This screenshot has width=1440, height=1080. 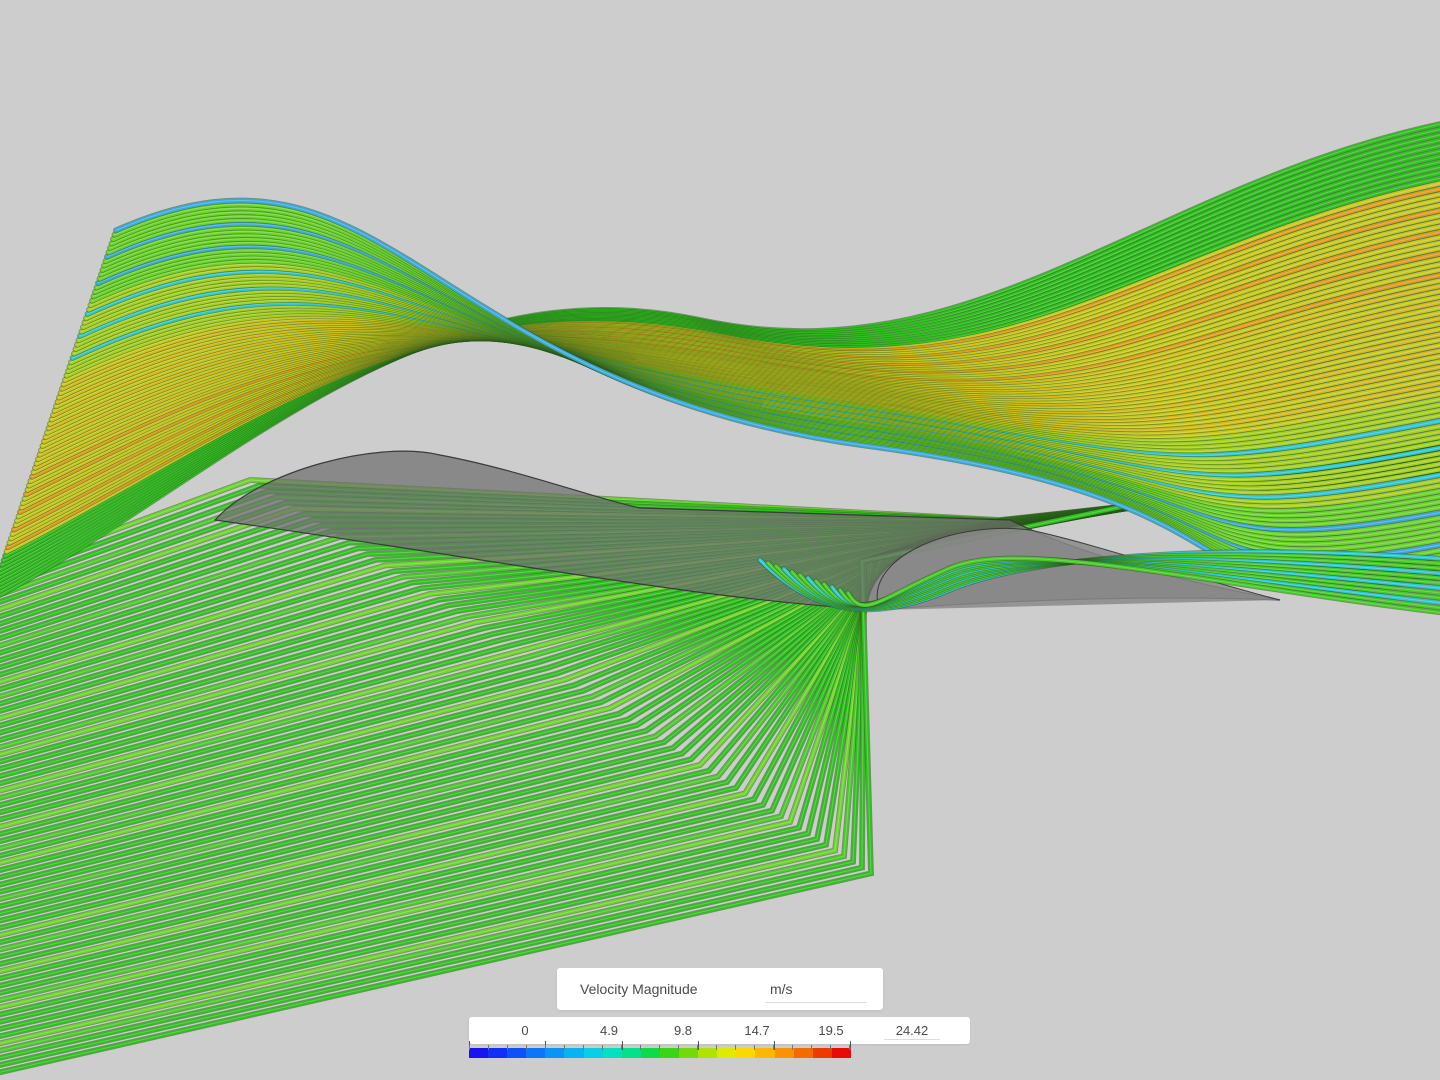 I want to click on legend-max-input: 24.42, so click(x=912, y=1030).